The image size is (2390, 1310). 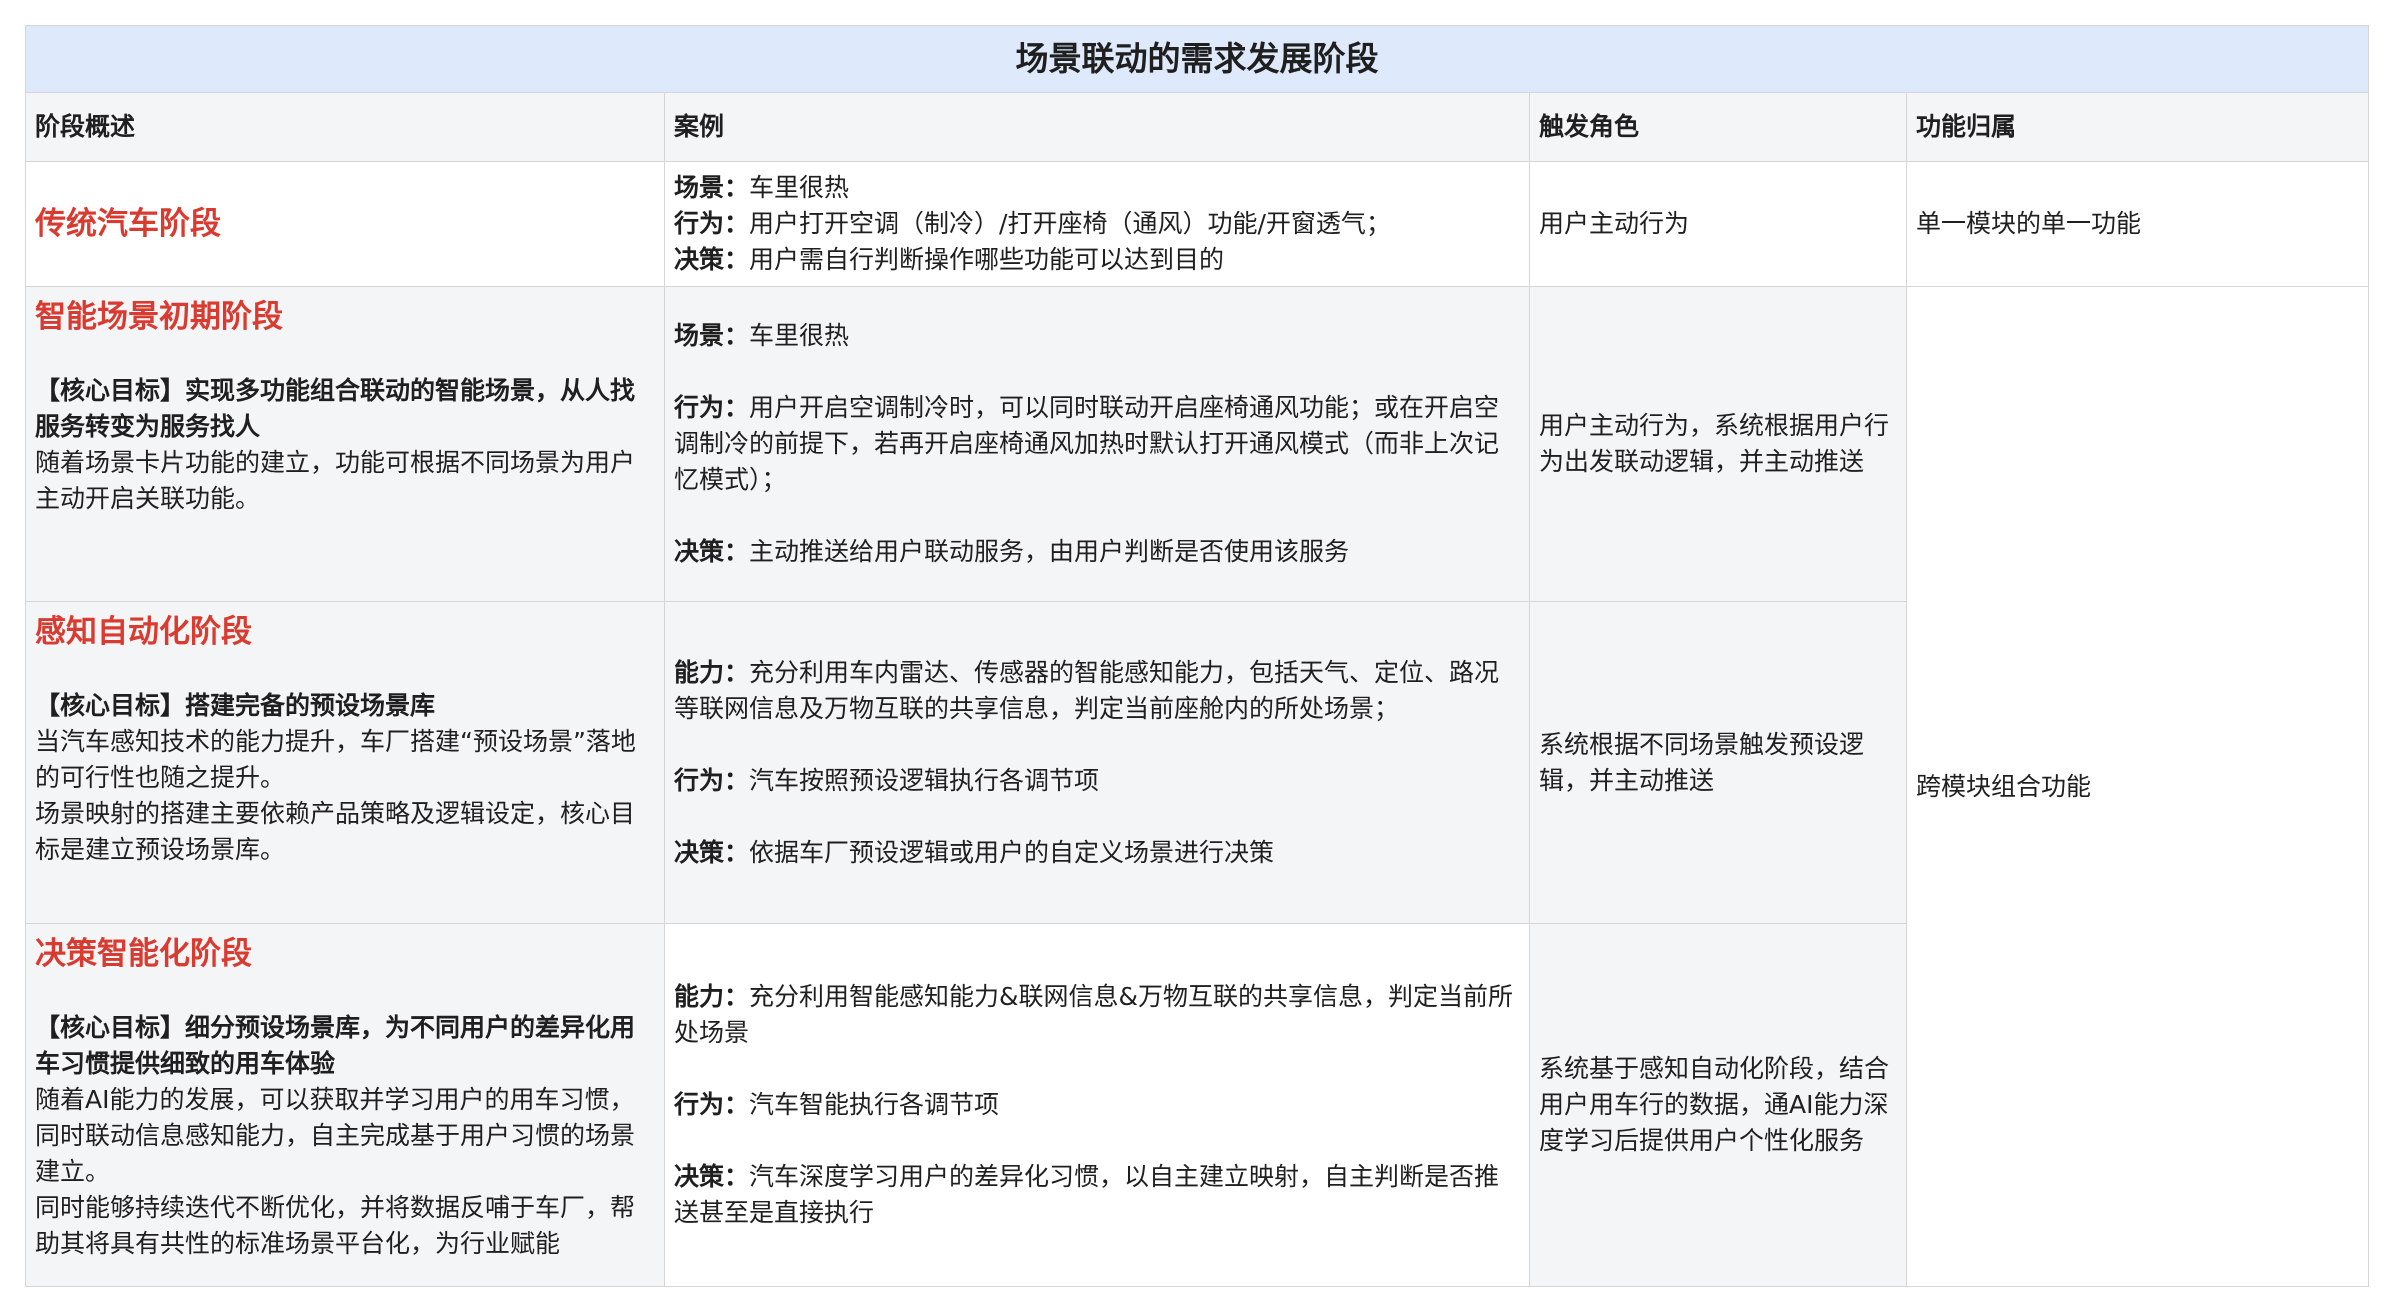 What do you see at coordinates (837, 1104) in the screenshot?
I see `case-line: 行为：汽车智能执行各调节项` at bounding box center [837, 1104].